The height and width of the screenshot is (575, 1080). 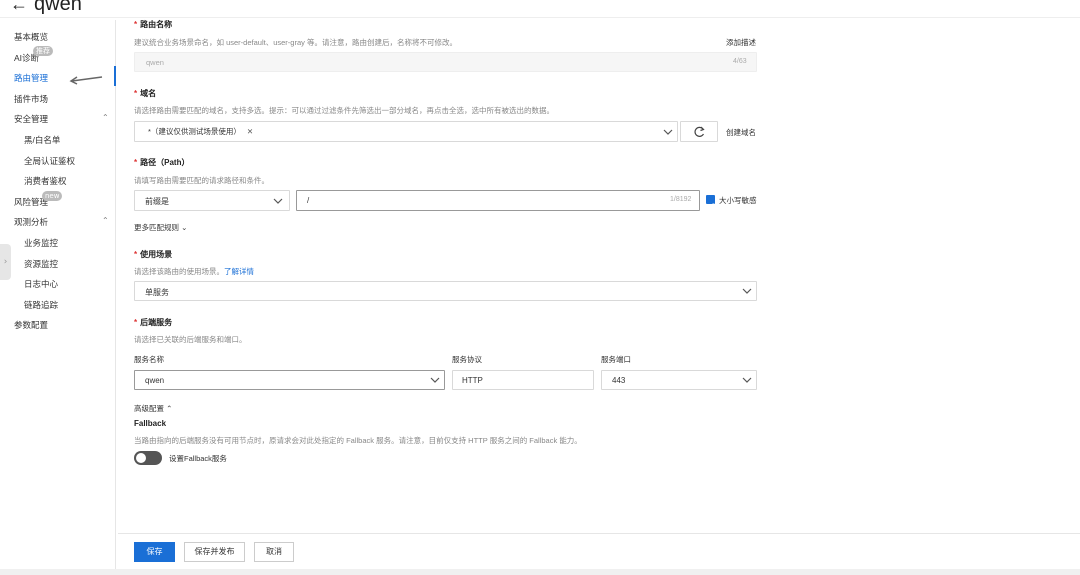 What do you see at coordinates (540, 572) in the screenshot?
I see `bottom-strip` at bounding box center [540, 572].